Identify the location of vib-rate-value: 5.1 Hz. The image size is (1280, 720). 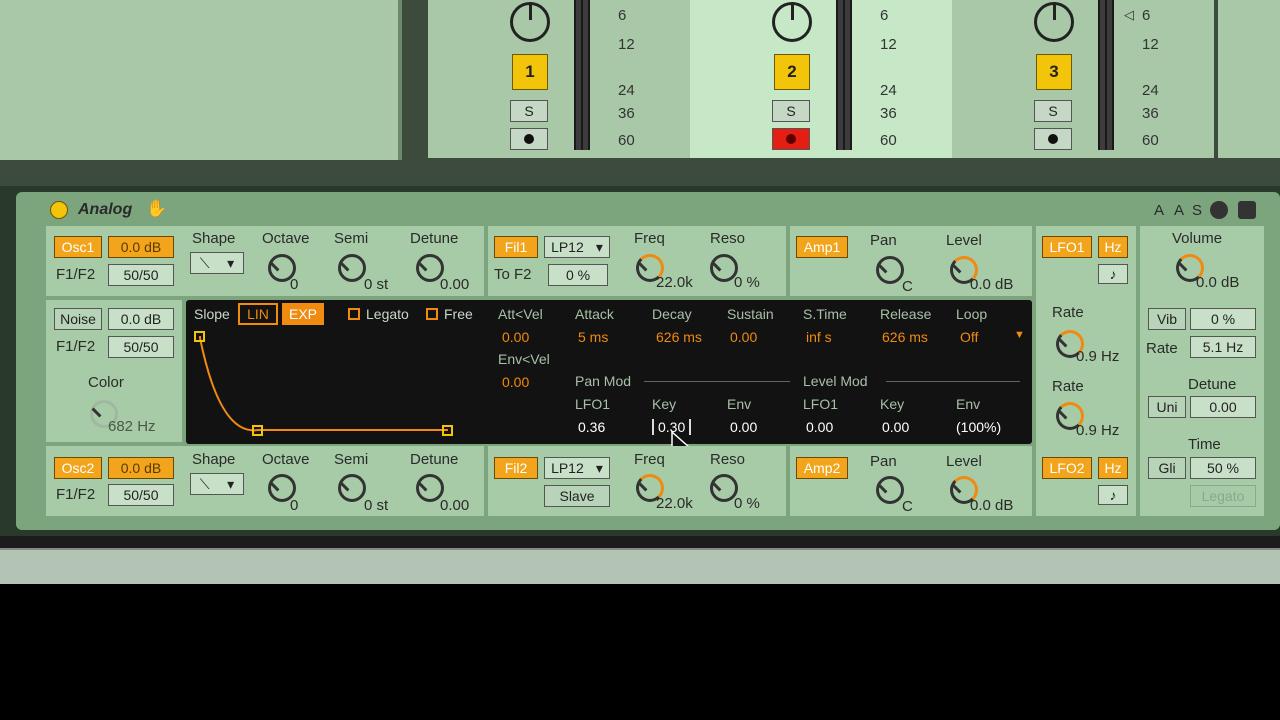
(1223, 347).